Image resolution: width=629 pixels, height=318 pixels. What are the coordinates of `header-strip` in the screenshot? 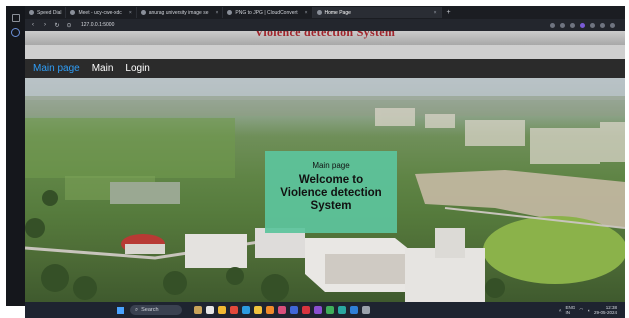 It's located at (325, 52).